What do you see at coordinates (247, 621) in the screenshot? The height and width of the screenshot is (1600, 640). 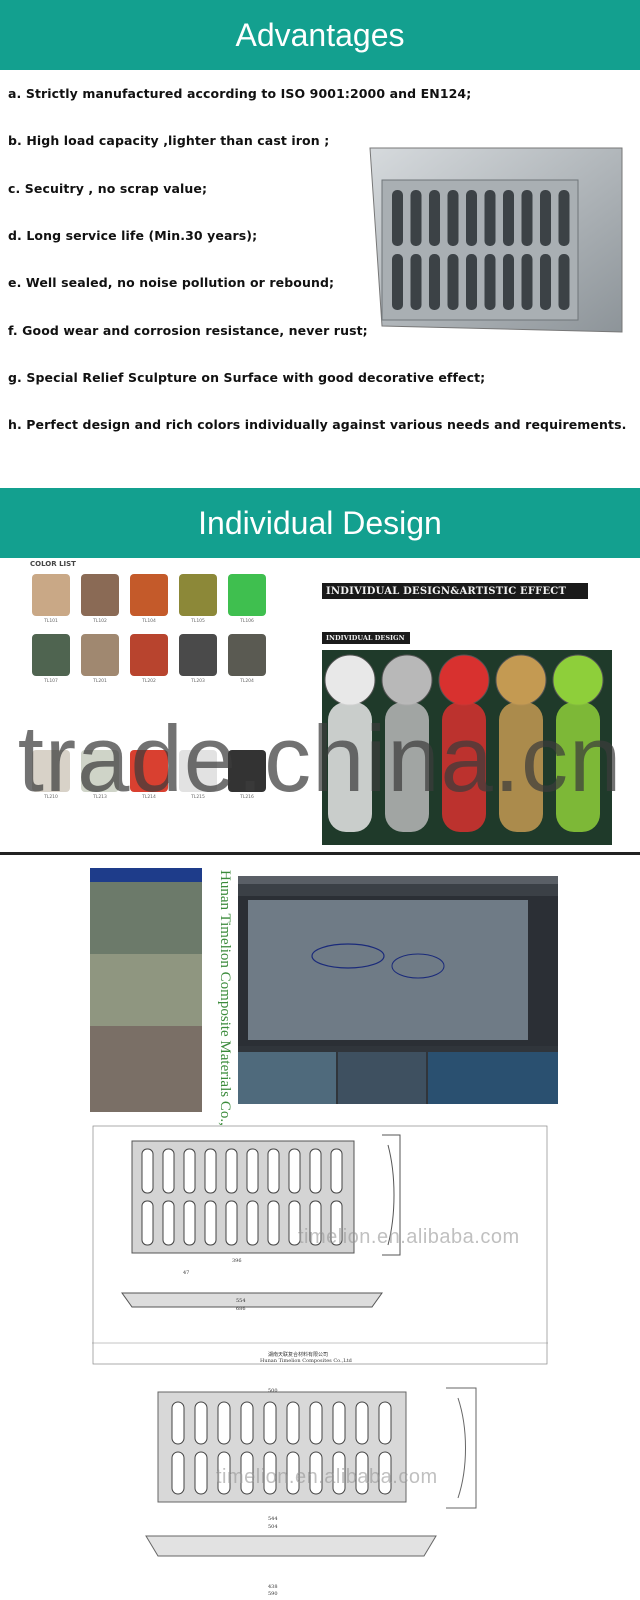 I see `color-swatch-label: TL106` at bounding box center [247, 621].